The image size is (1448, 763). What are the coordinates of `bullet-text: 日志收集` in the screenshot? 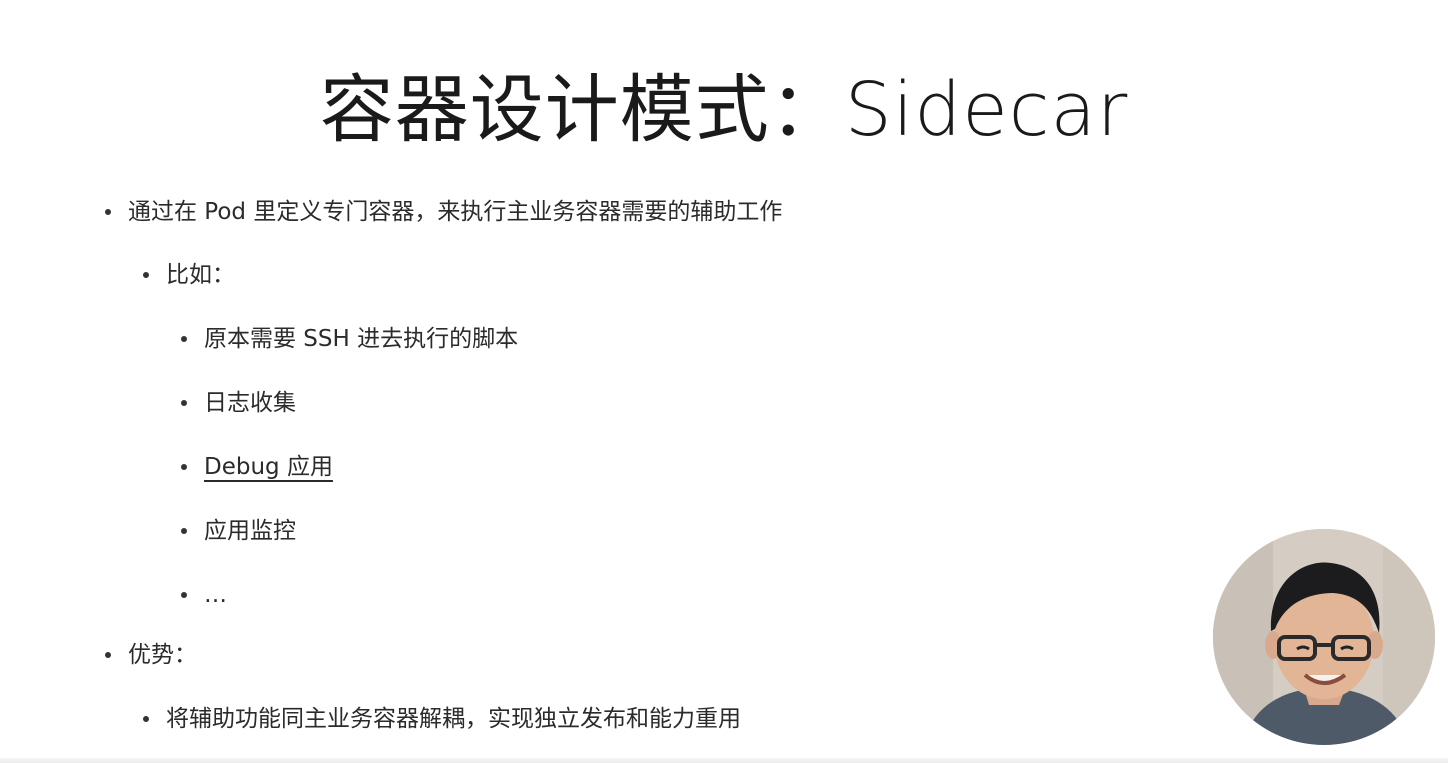 It's located at (250, 403).